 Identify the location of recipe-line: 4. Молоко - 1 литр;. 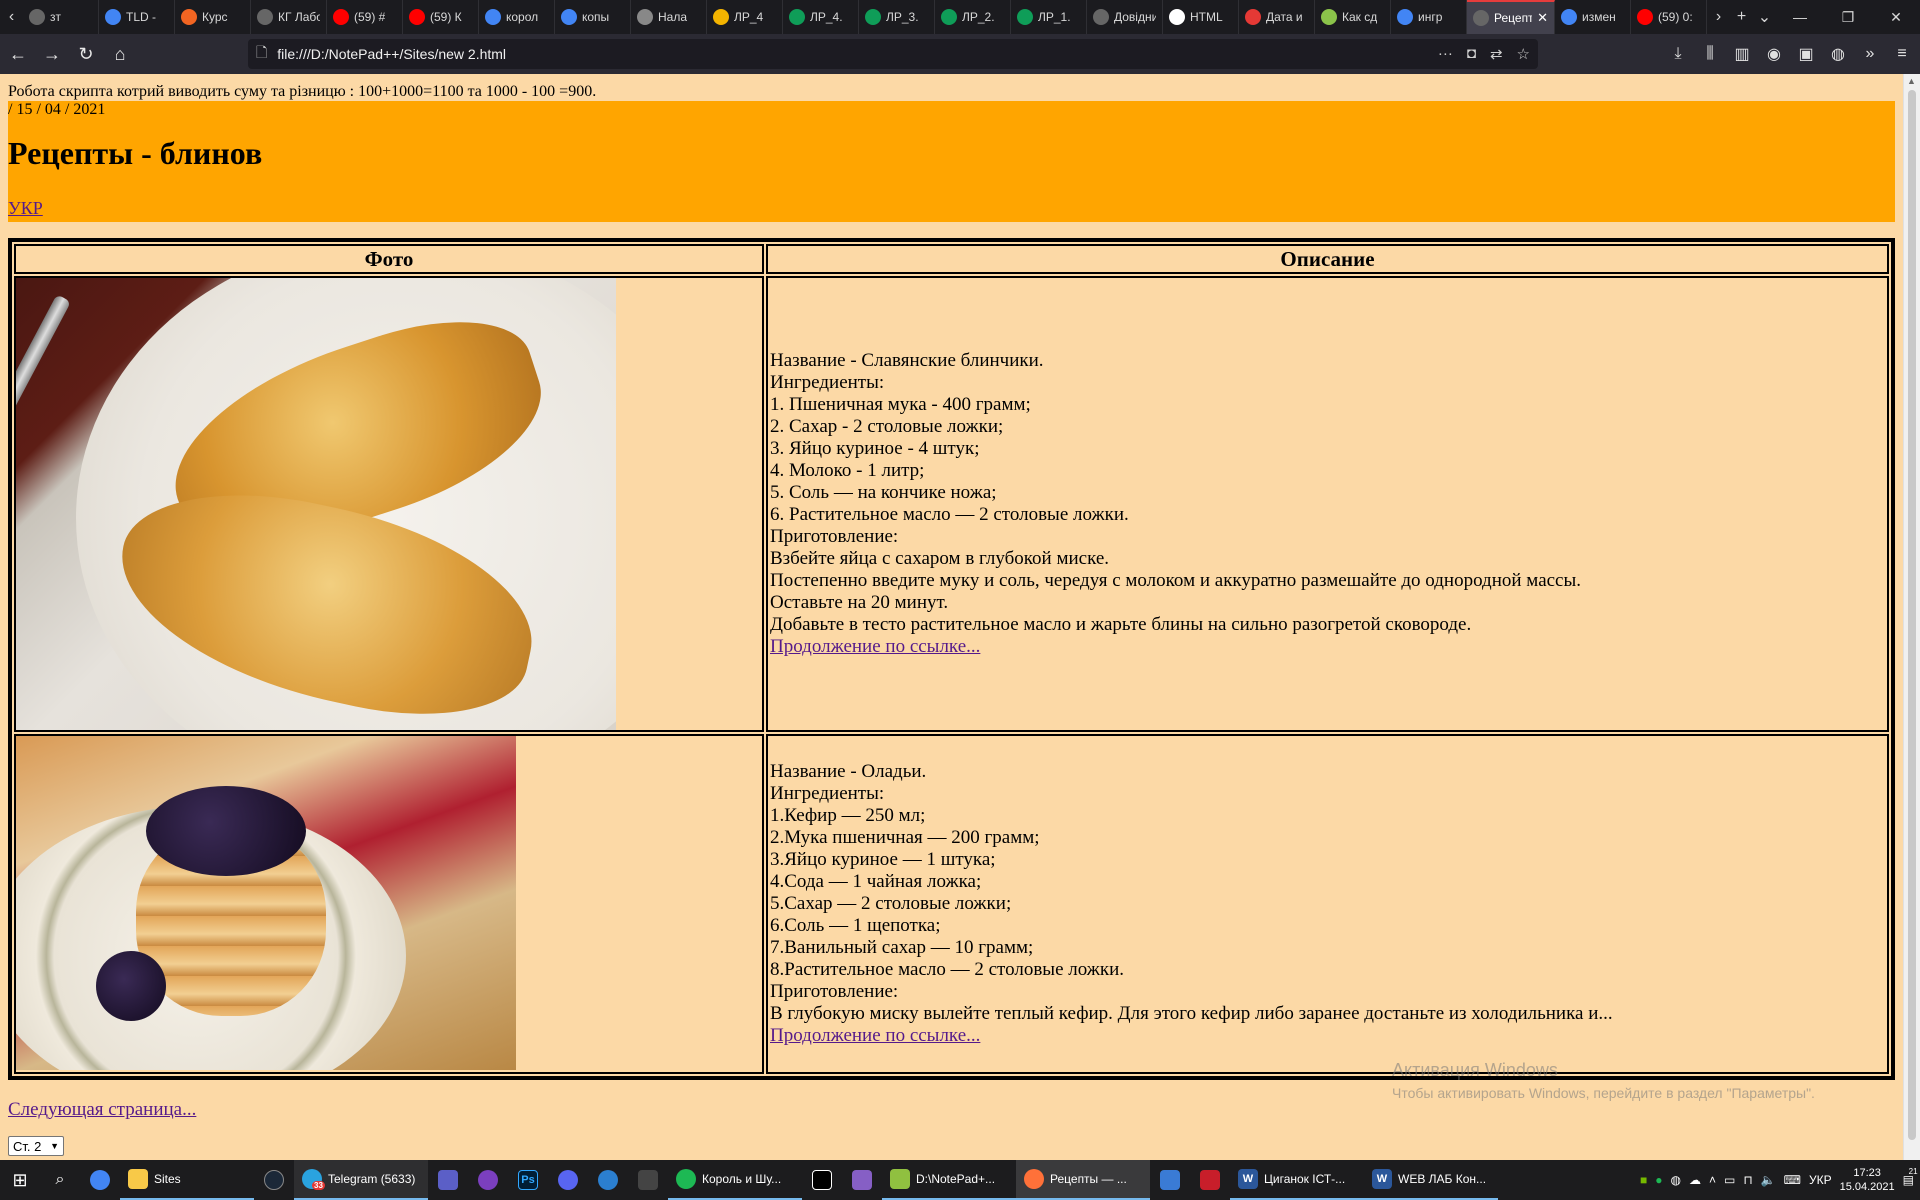
(847, 470).